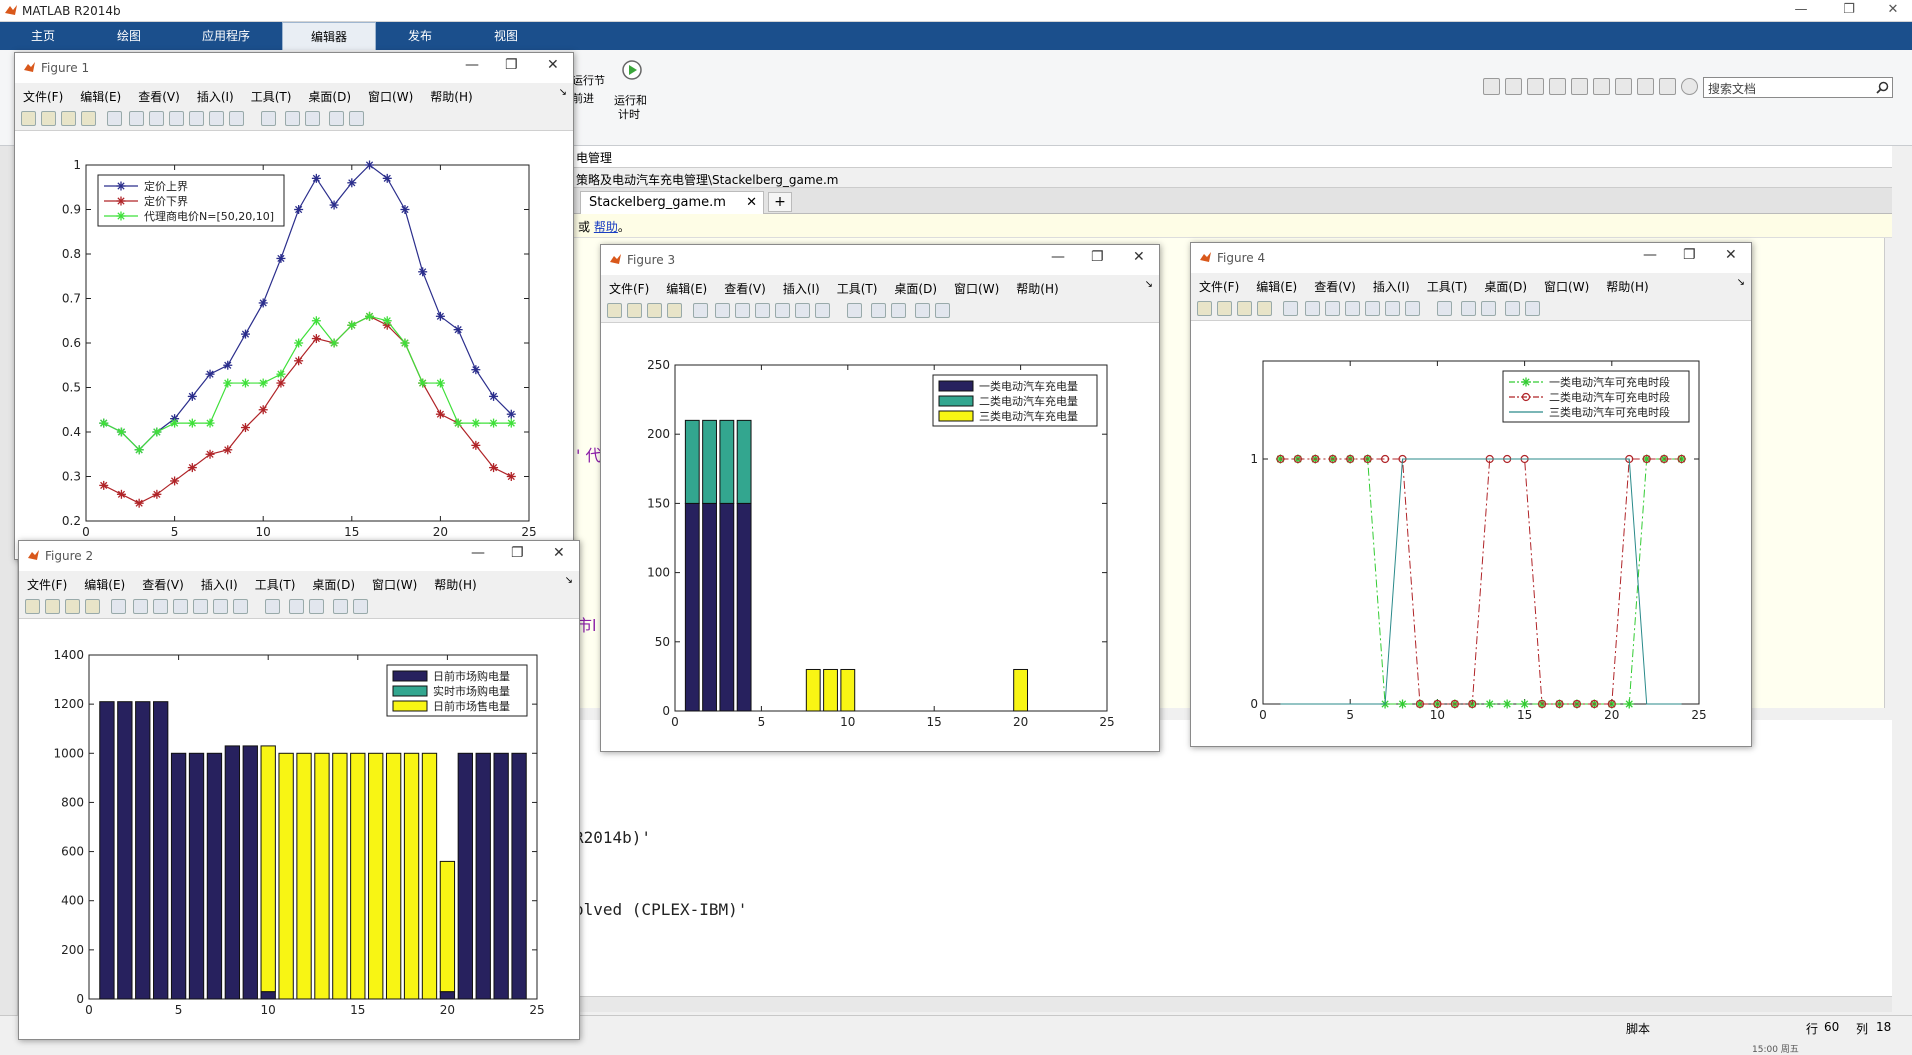 The image size is (1912, 1055). I want to click on run-and-time-icon, so click(632, 70).